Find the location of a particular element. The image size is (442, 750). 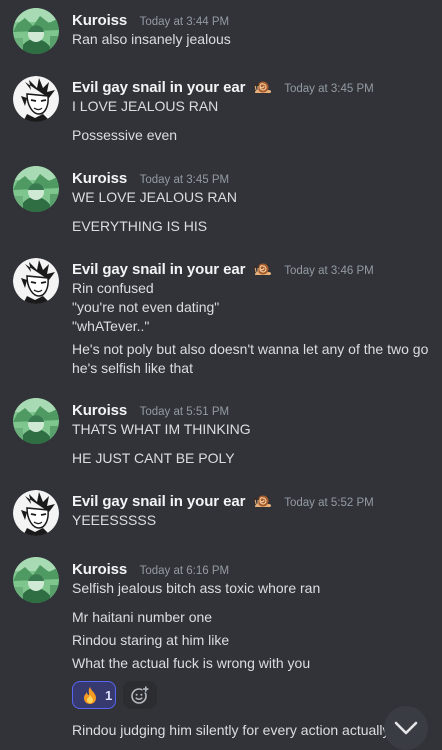

message-header: Kuroiss Today at 5:51 PM is located at coordinates (150, 411).